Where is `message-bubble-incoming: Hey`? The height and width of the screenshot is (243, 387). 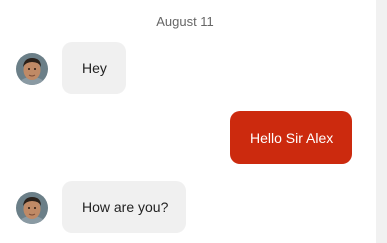 message-bubble-incoming: Hey is located at coordinates (94, 68).